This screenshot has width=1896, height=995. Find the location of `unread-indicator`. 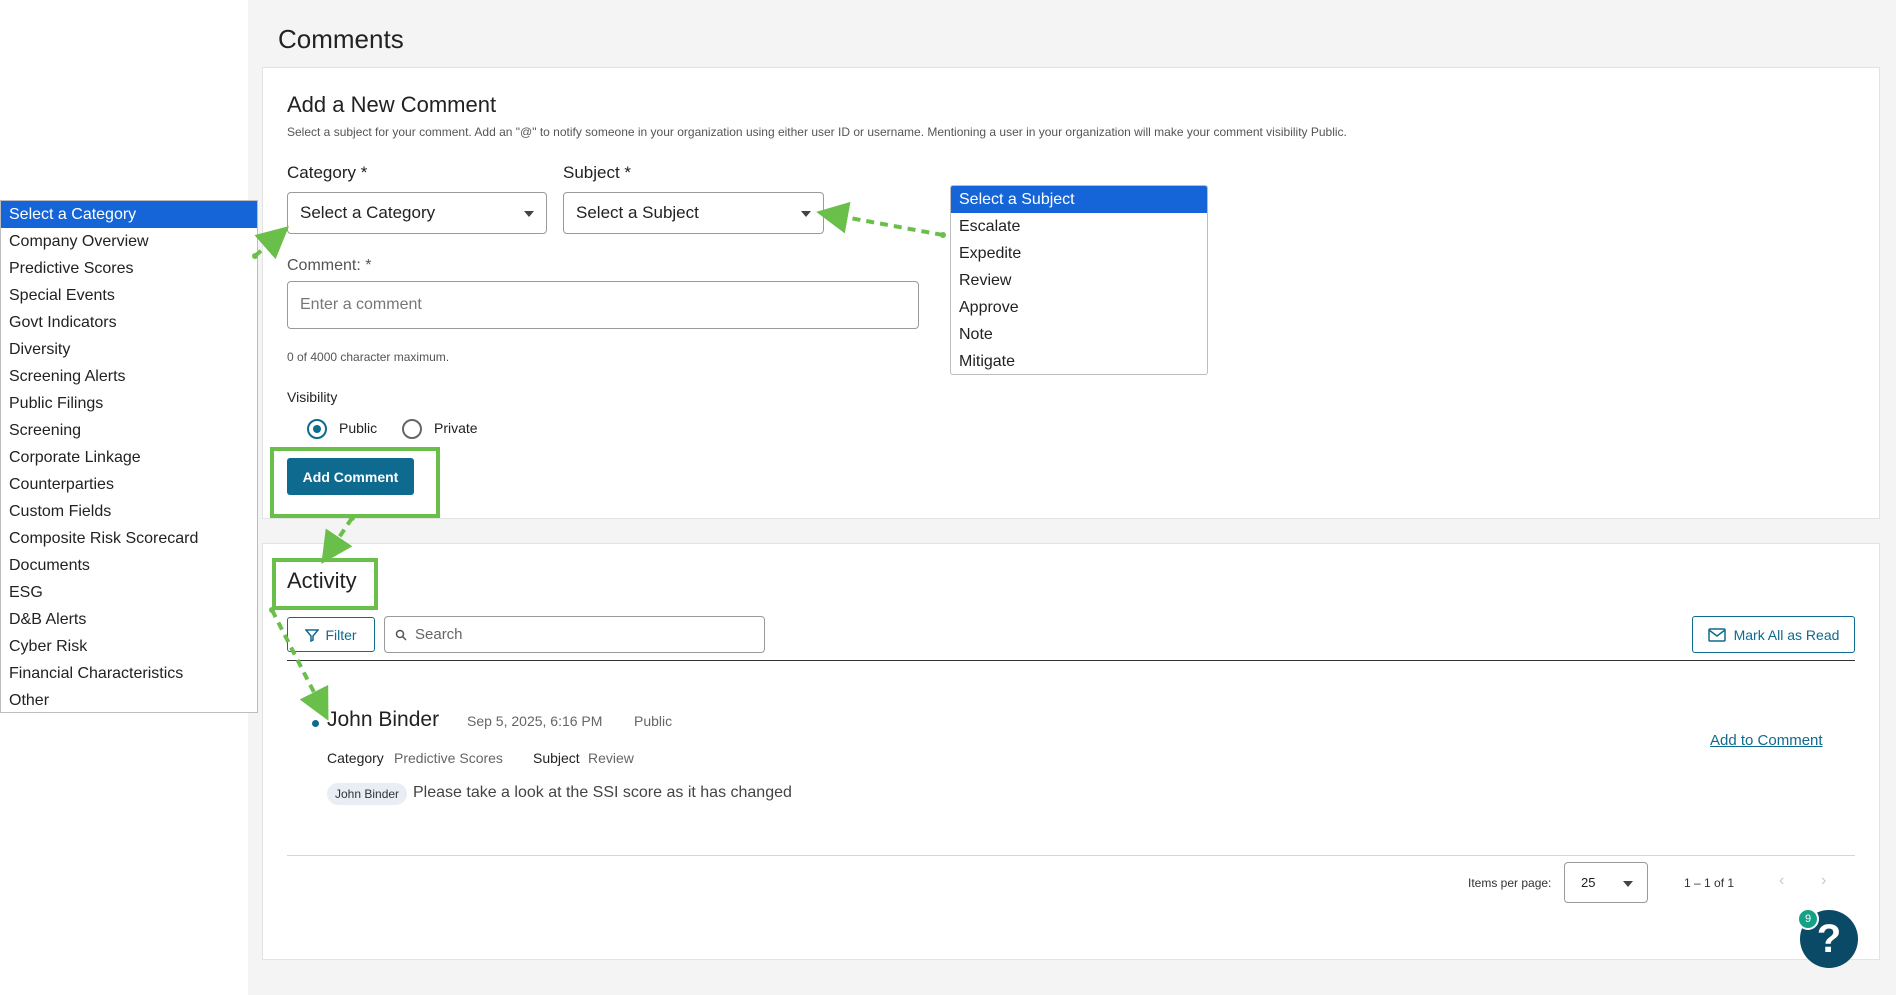

unread-indicator is located at coordinates (315, 723).